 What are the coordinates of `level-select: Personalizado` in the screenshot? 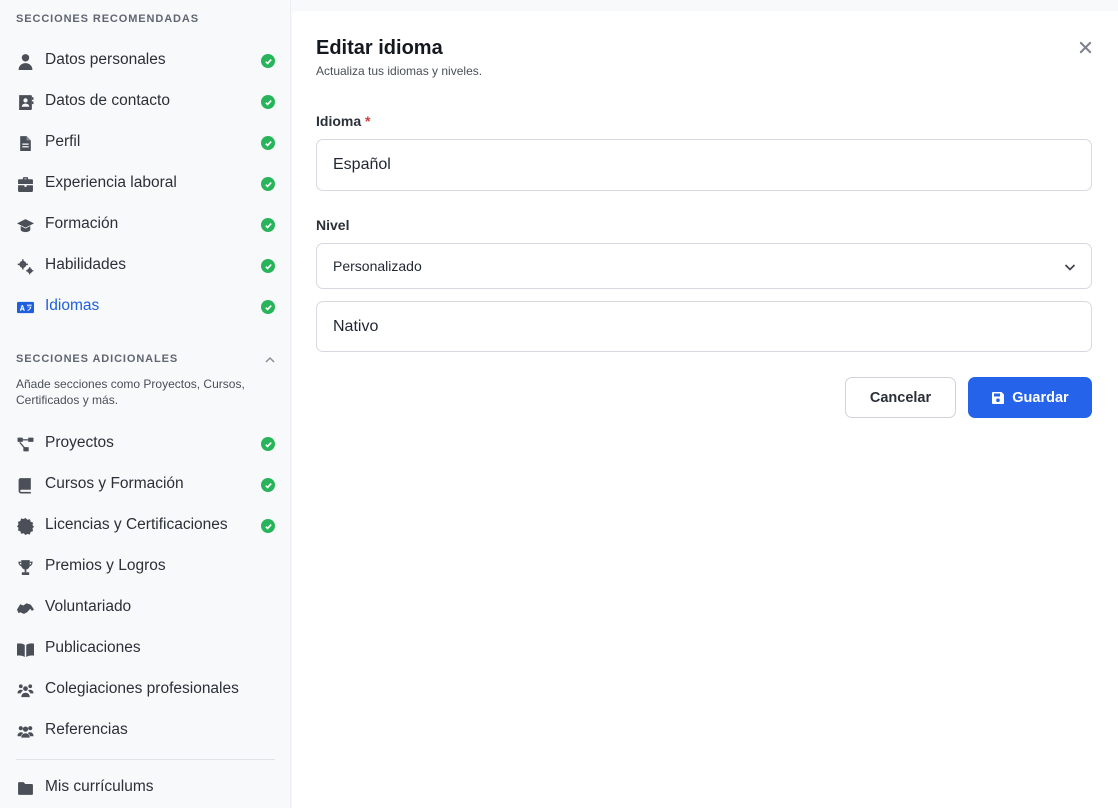 It's located at (704, 266).